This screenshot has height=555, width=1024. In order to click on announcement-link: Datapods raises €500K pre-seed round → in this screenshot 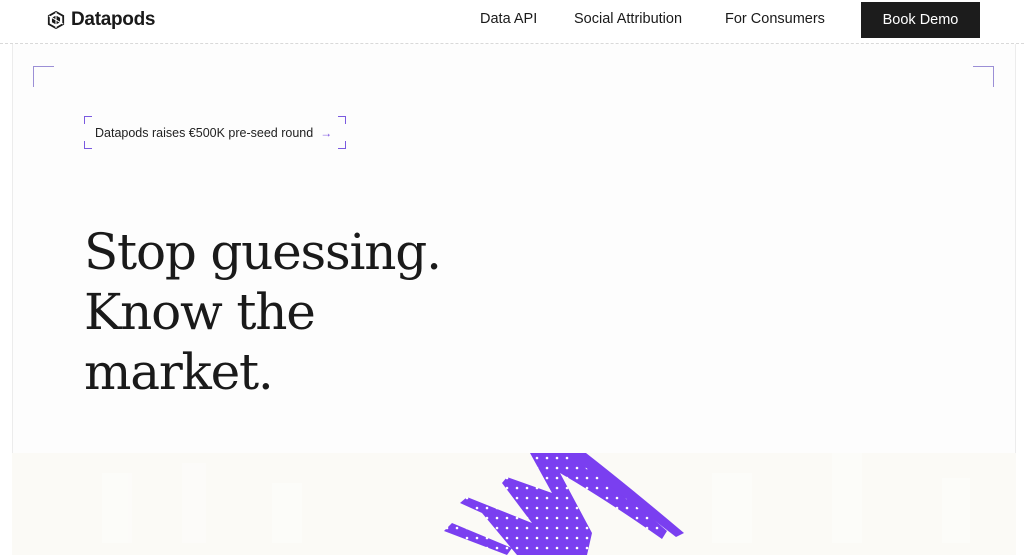, I will do `click(215, 132)`.